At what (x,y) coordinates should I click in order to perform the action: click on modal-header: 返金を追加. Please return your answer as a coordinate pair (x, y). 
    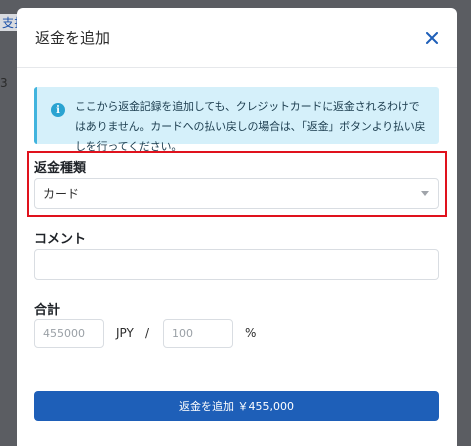
    Looking at the image, I should click on (237, 38).